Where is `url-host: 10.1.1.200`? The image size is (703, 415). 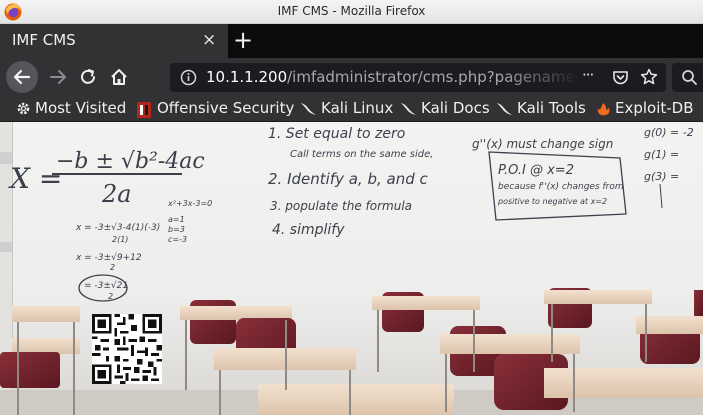
url-host: 10.1.1.200 is located at coordinates (247, 77).